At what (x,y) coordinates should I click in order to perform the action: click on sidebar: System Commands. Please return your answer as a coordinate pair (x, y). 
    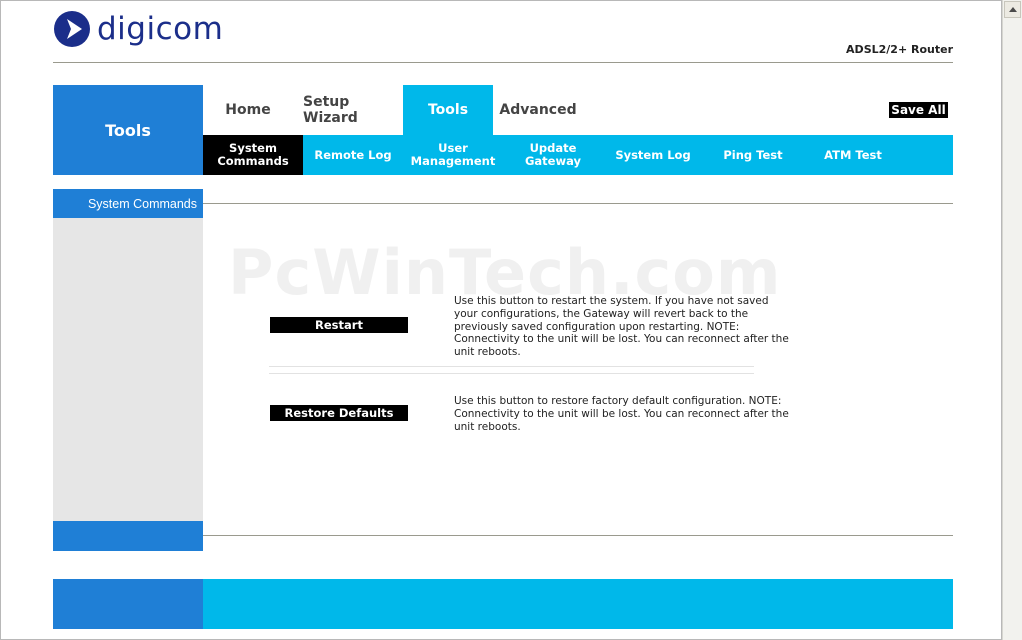
    Looking at the image, I should click on (128, 370).